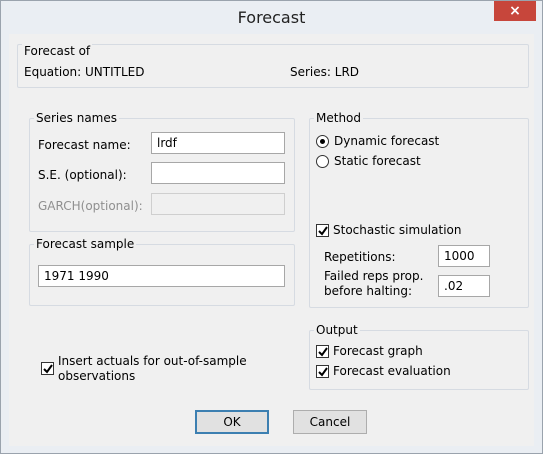 The width and height of the screenshot is (543, 454). I want to click on forecast-name-label: Forecast name:, so click(84, 145).